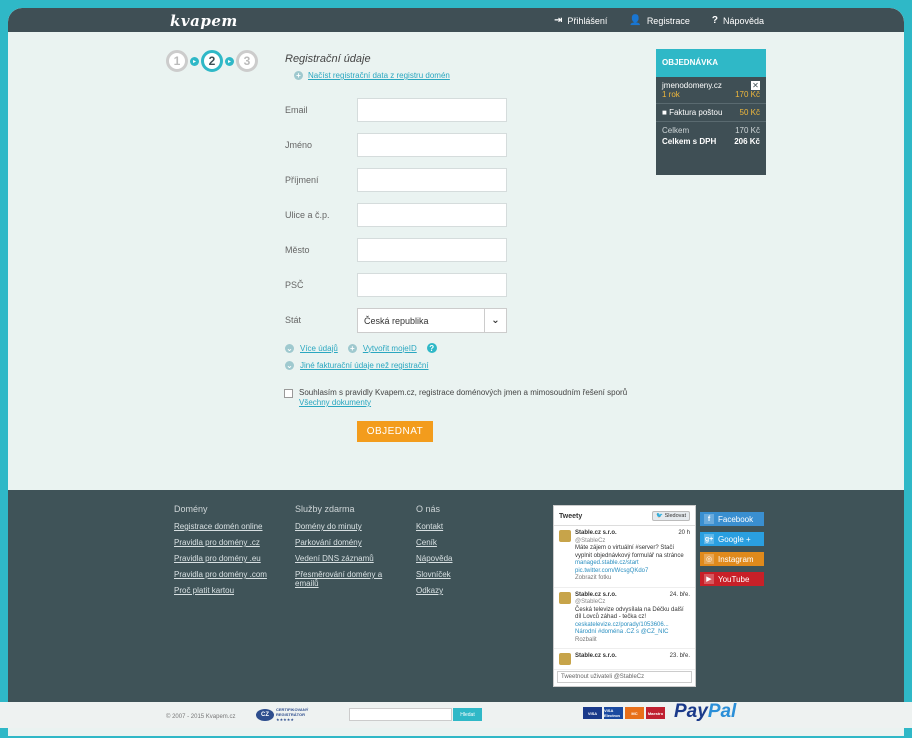 The width and height of the screenshot is (912, 738). I want to click on maestro-icon: Maestro, so click(655, 713).